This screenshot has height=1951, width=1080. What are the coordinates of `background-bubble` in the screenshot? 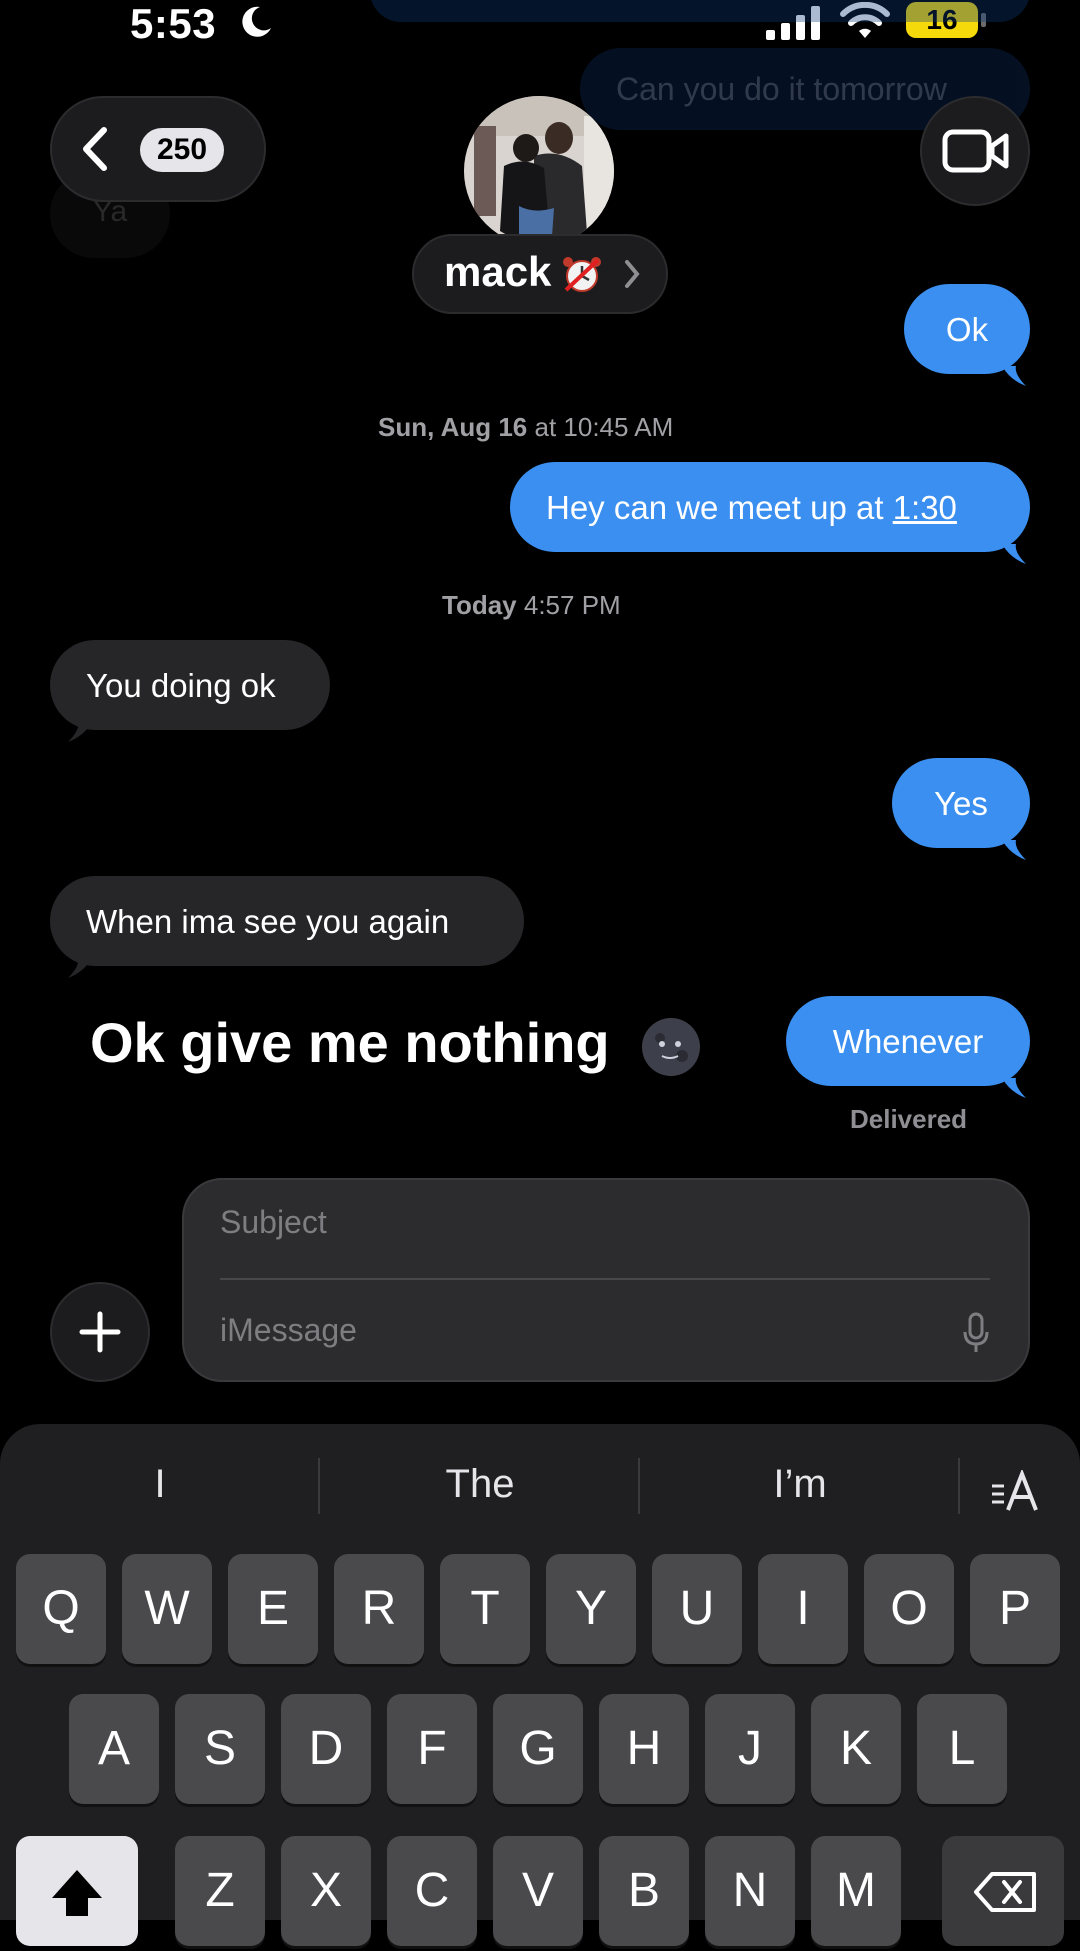 It's located at (700, 11).